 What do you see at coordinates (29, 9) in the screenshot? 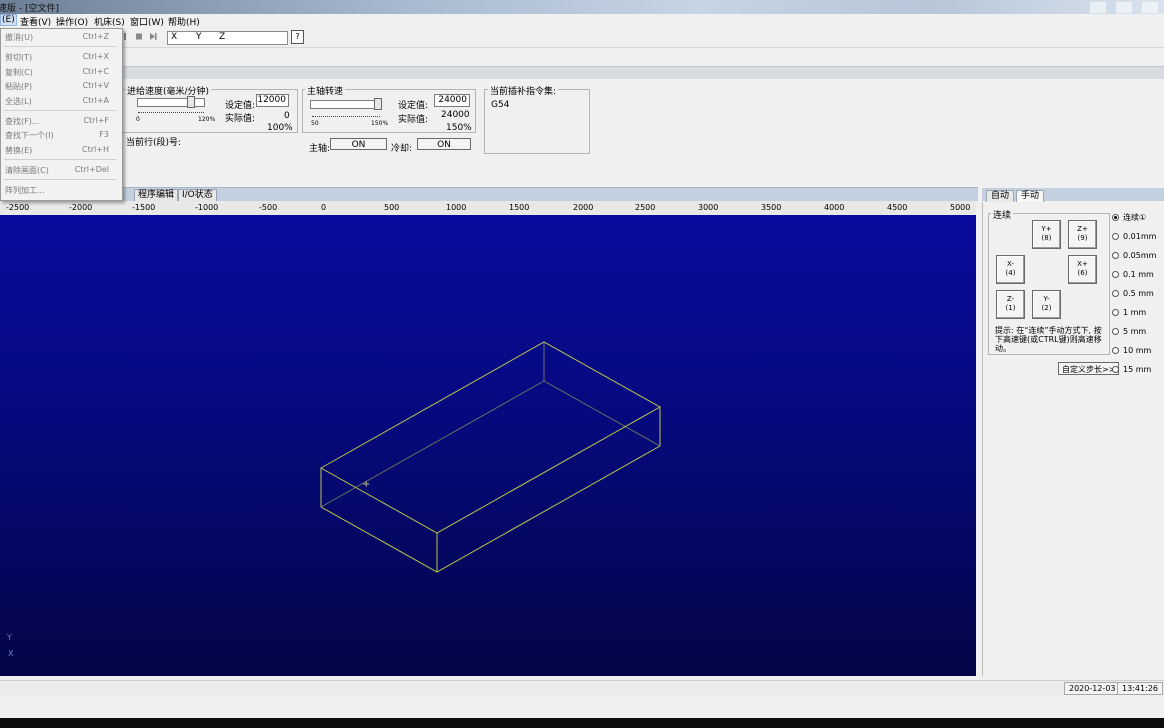
I see `window-title: 速版 - [空文件]` at bounding box center [29, 9].